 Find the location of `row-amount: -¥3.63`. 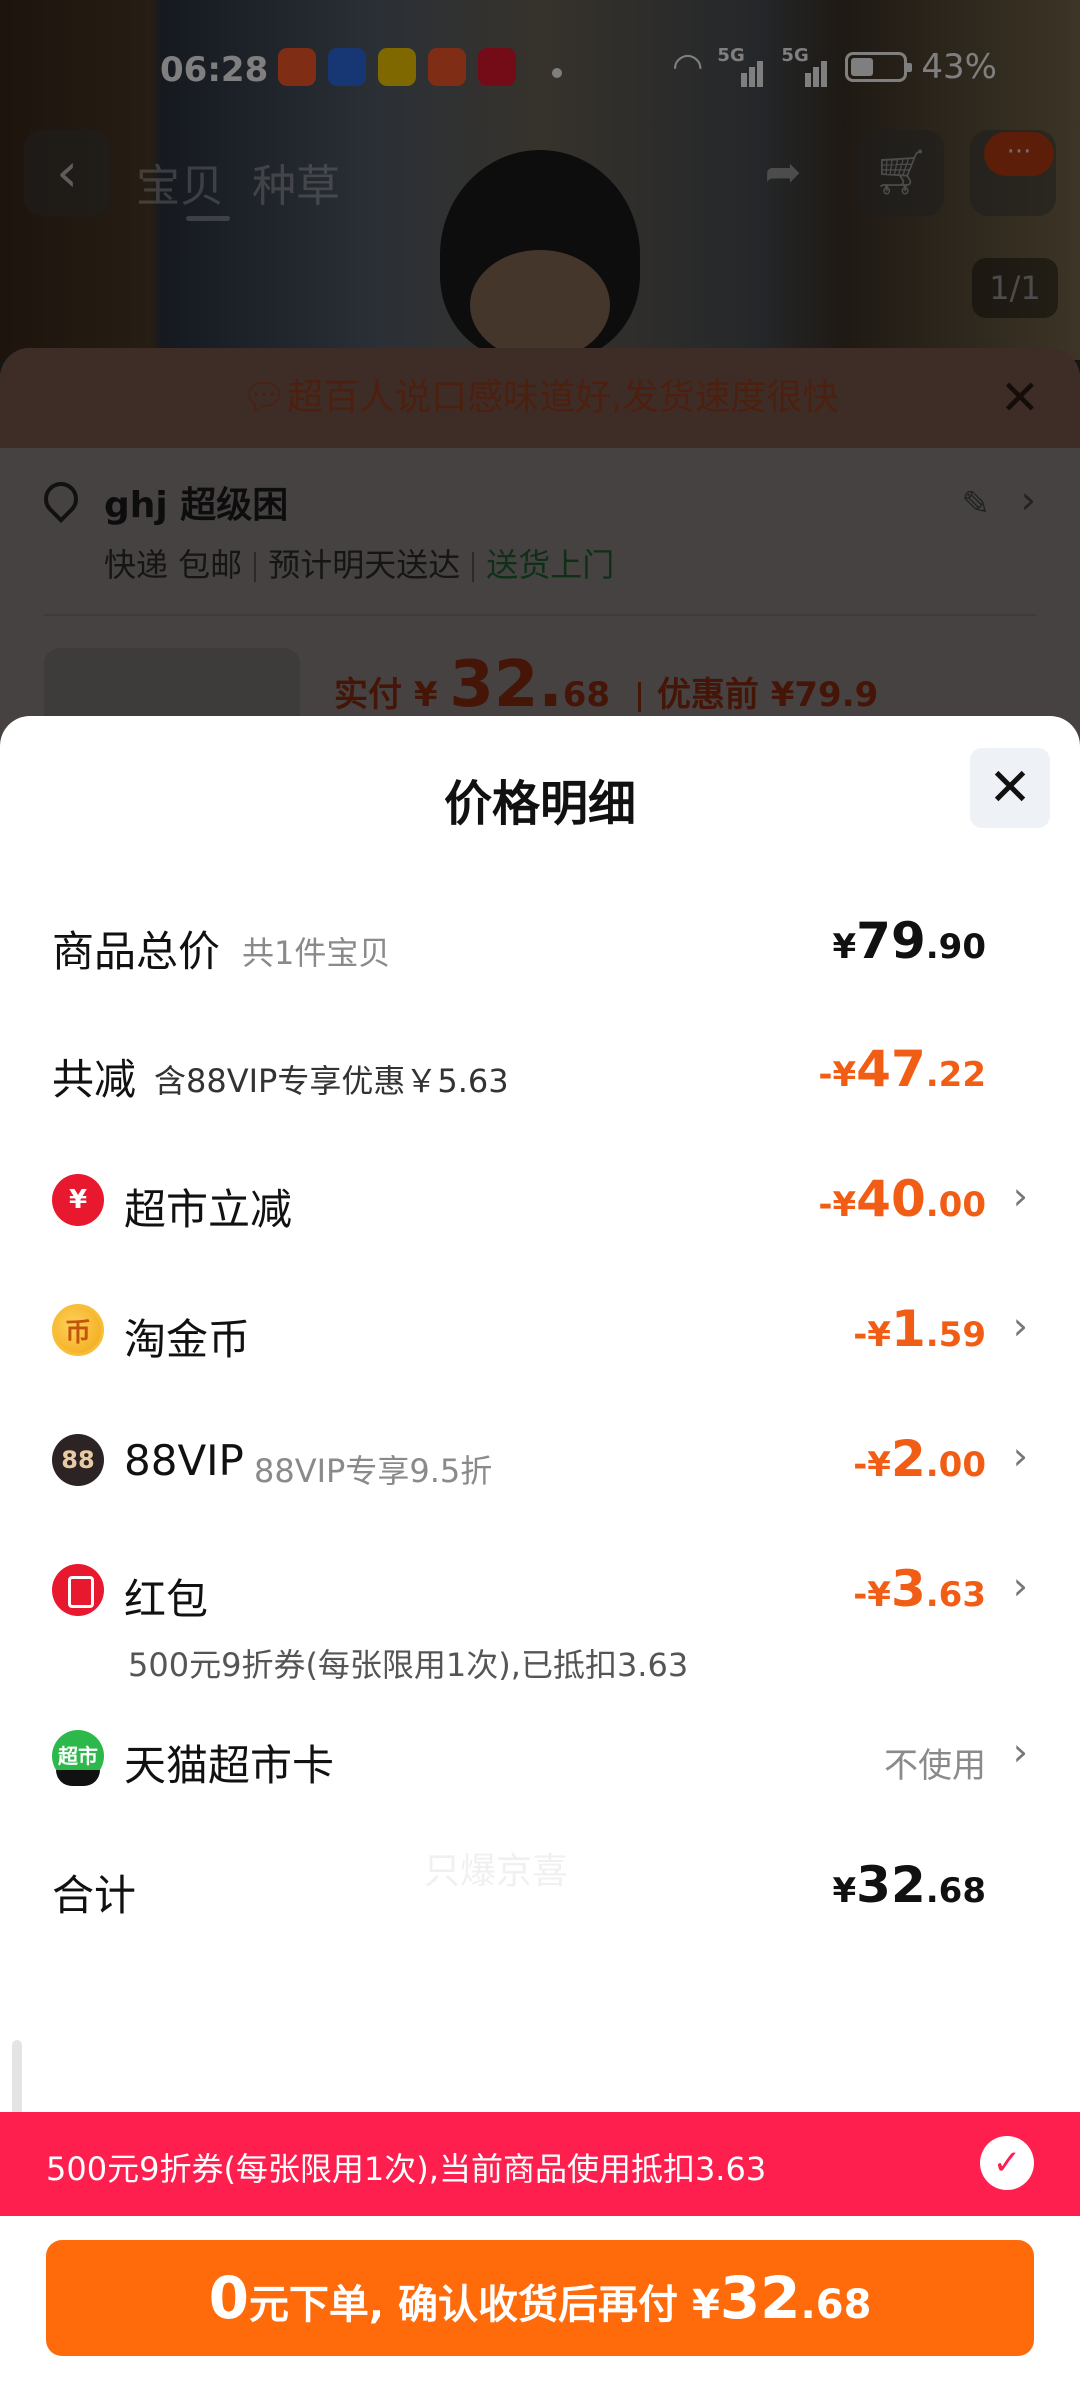

row-amount: -¥3.63 is located at coordinates (919, 1589).